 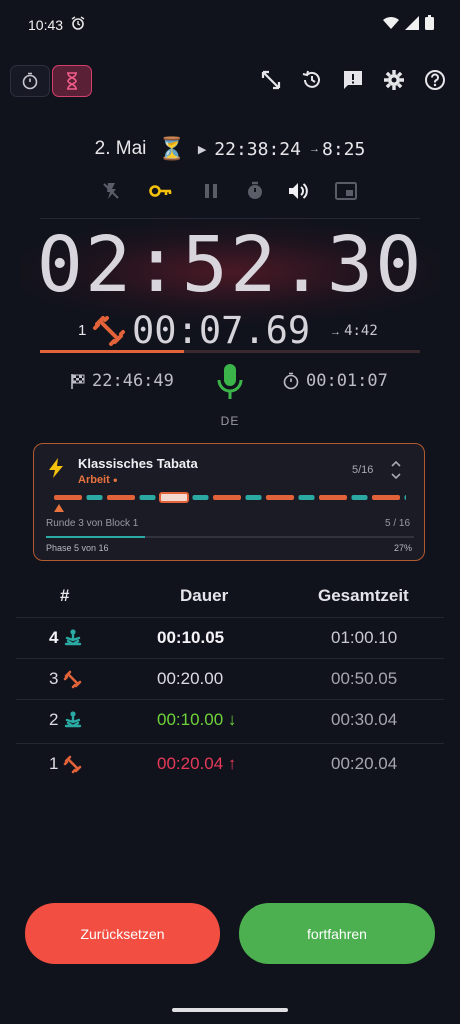 What do you see at coordinates (54, 719) in the screenshot?
I see `lap-number: 2` at bounding box center [54, 719].